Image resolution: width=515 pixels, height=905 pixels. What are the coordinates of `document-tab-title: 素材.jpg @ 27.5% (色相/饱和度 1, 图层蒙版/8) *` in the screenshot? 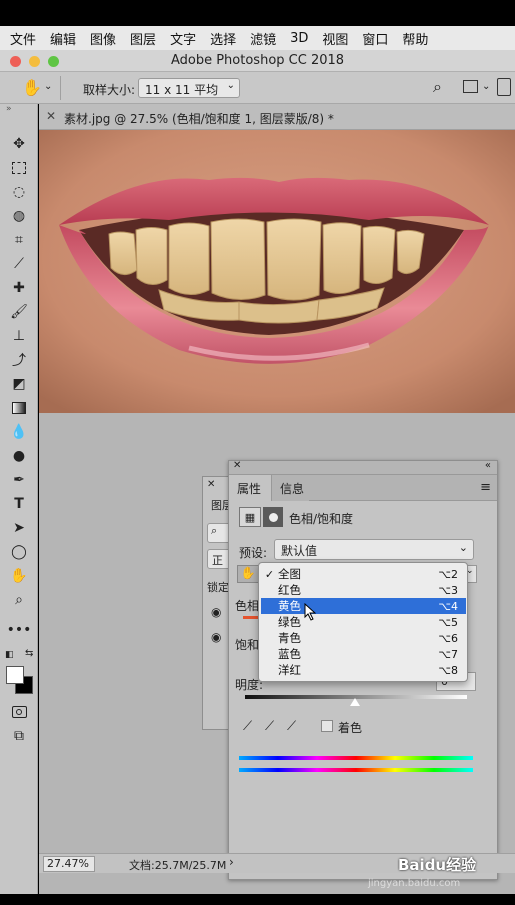 It's located at (199, 118).